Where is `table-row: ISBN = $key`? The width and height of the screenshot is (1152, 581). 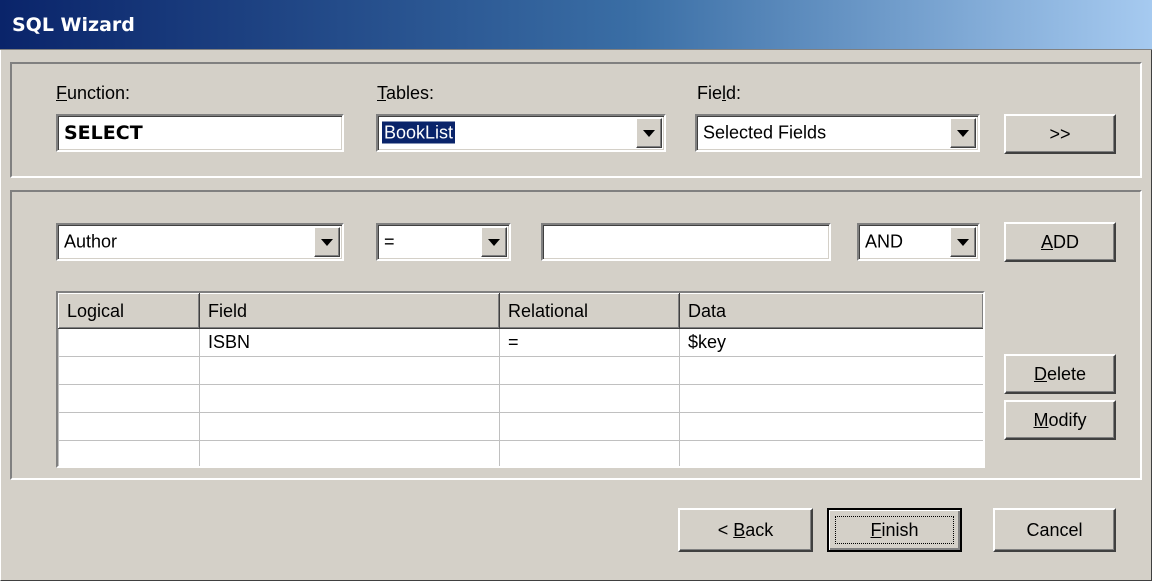
table-row: ISBN = $key is located at coordinates (520, 342).